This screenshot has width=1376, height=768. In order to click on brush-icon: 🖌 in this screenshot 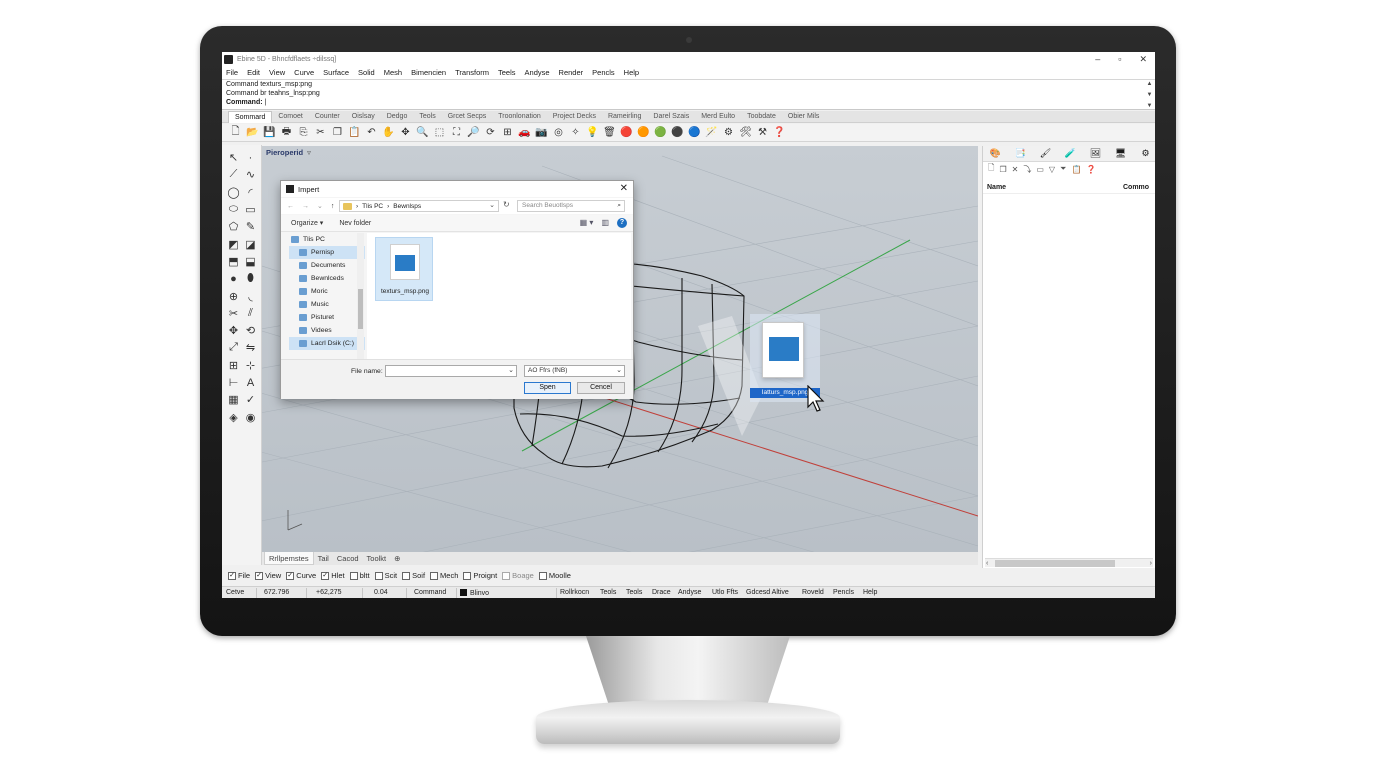, I will do `click(1045, 154)`.